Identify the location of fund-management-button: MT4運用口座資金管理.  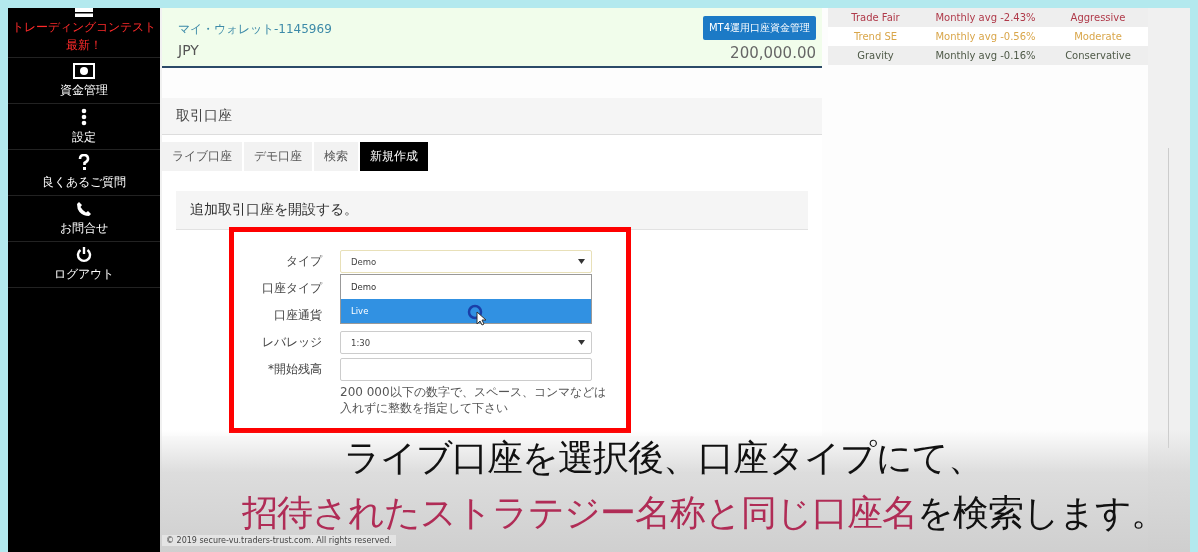
(759, 28).